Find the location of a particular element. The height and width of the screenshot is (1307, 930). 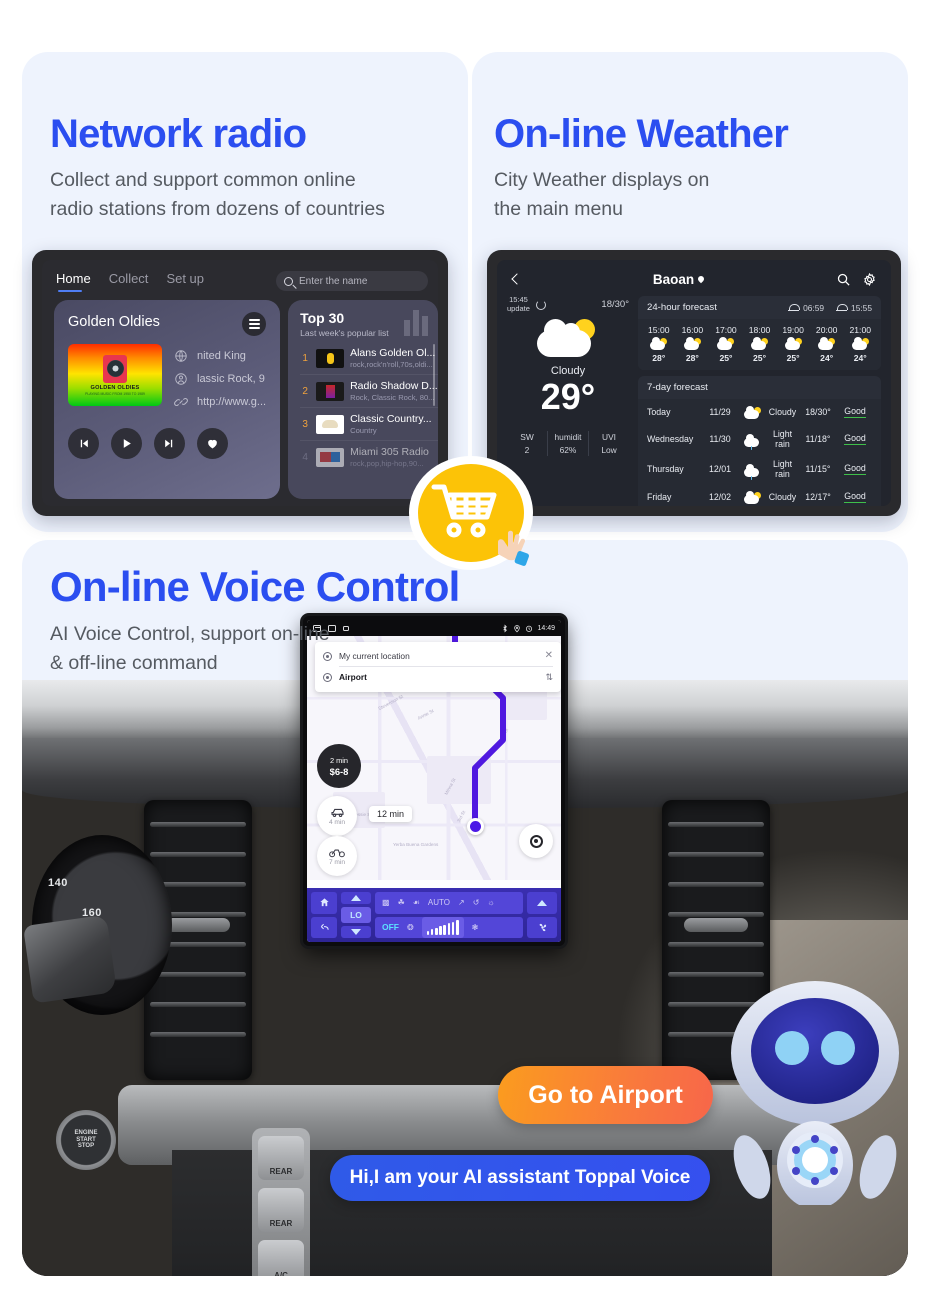

daily-date: 12/02 is located at coordinates (719, 496).